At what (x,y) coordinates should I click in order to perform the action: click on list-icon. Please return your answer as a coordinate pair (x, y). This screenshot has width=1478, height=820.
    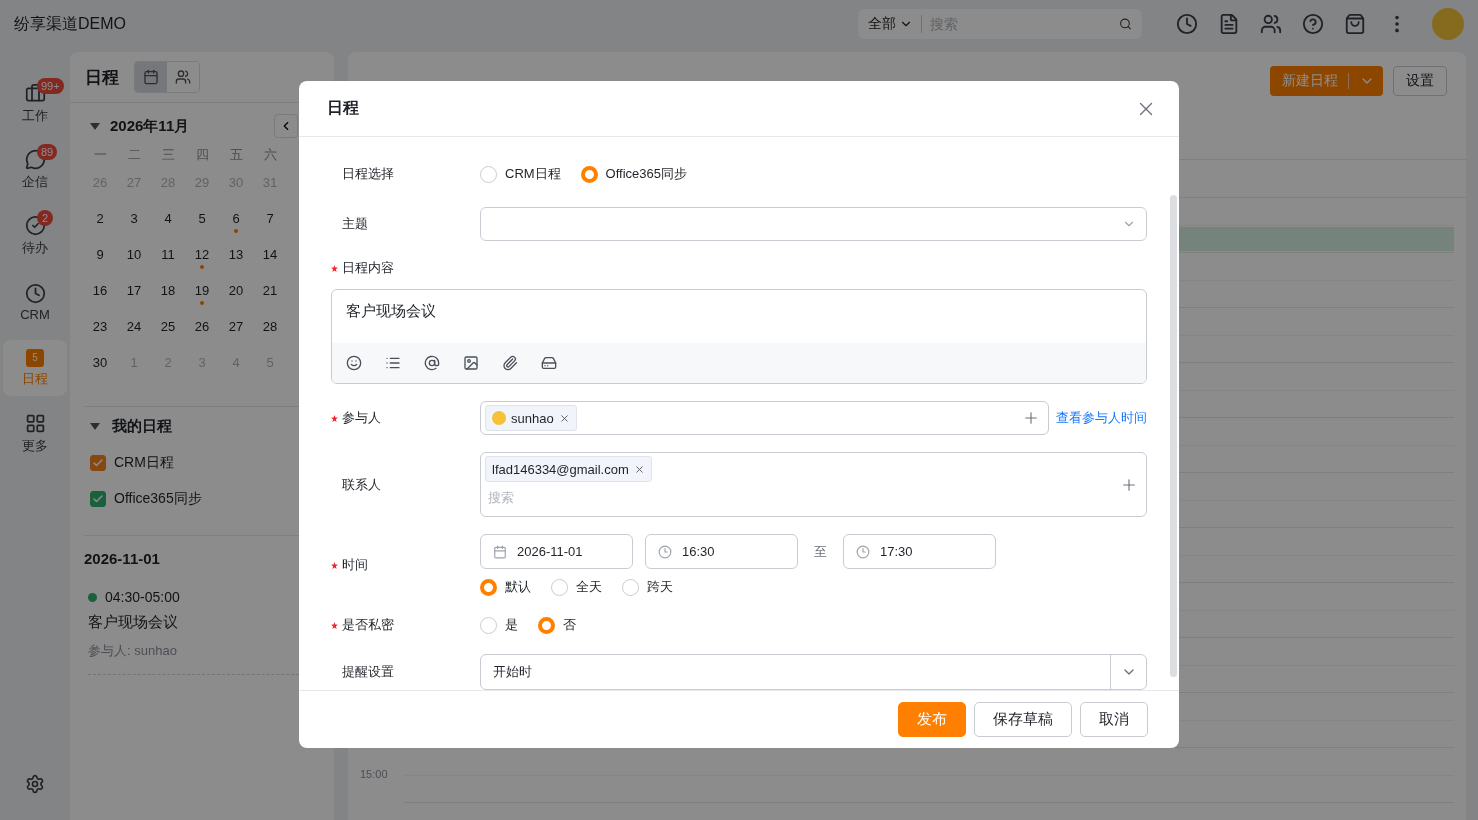
    Looking at the image, I should click on (393, 363).